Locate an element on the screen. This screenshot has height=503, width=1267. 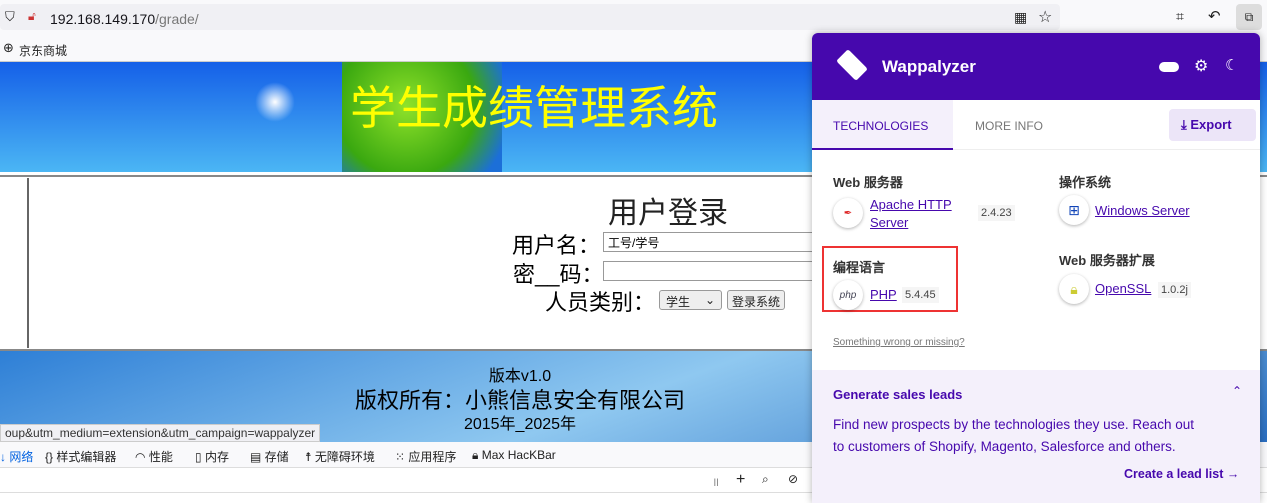
tab-label: 性能 is located at coordinates (160, 457).